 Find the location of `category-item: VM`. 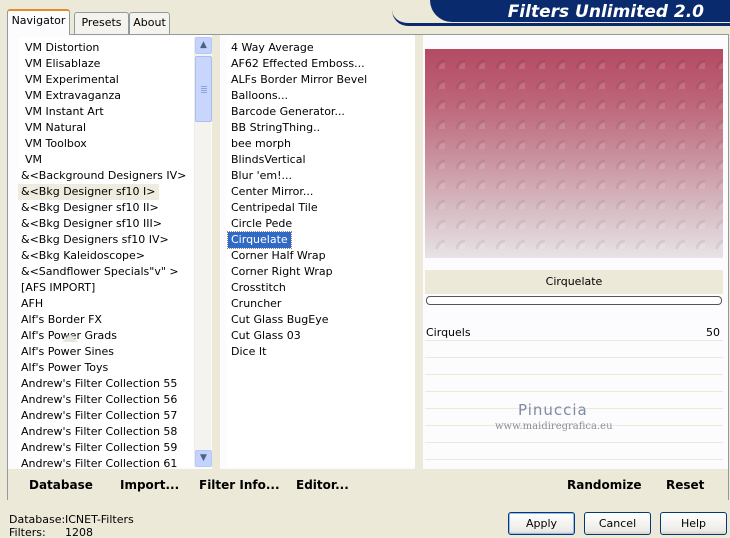

category-item: VM is located at coordinates (31, 160).